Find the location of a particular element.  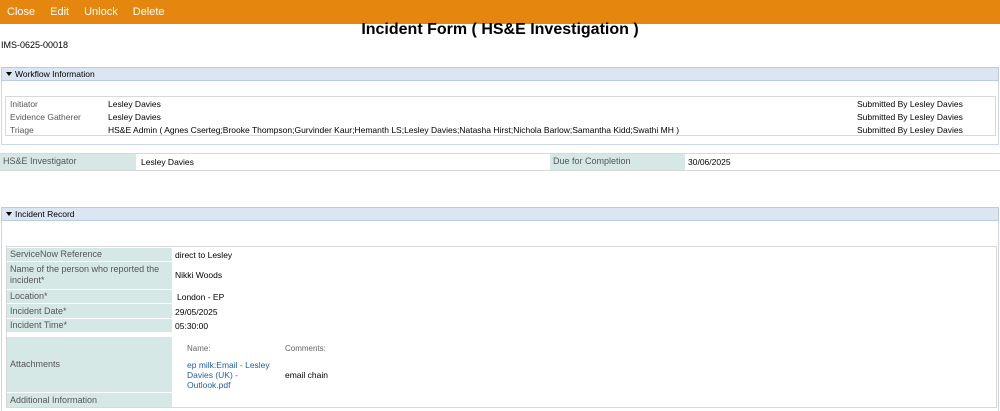

incident-section-header: Incident Record is located at coordinates (500, 214).